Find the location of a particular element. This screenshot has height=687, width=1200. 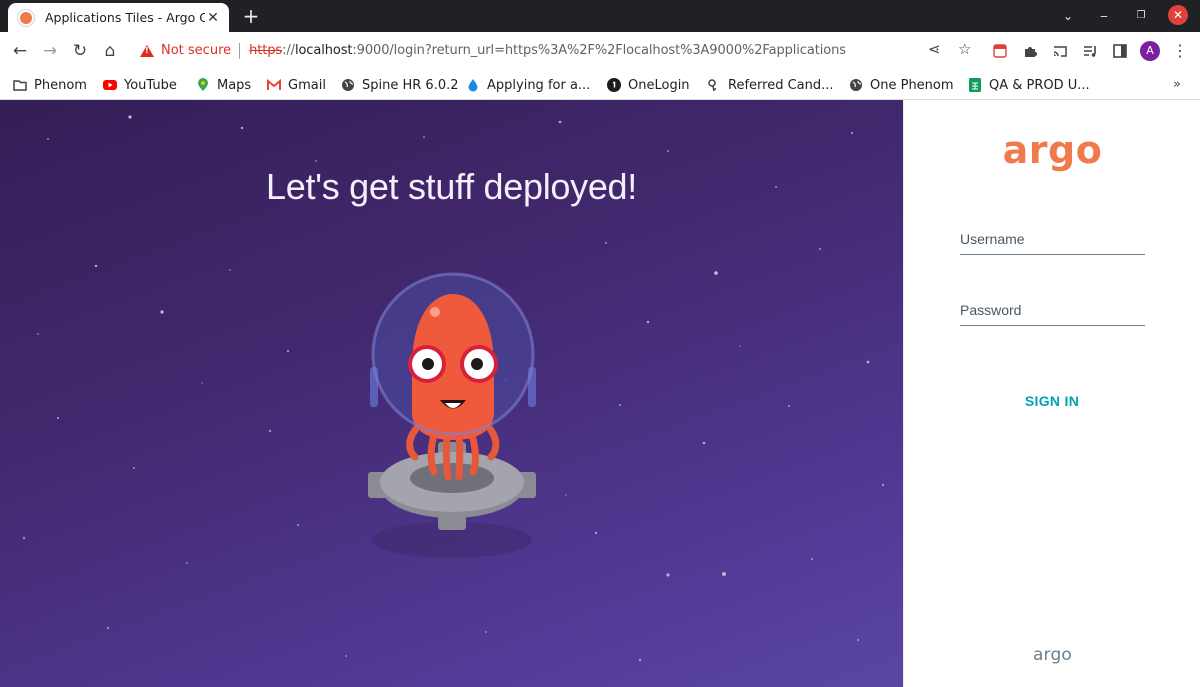

tab-close-icon: ✕ is located at coordinates (213, 18).